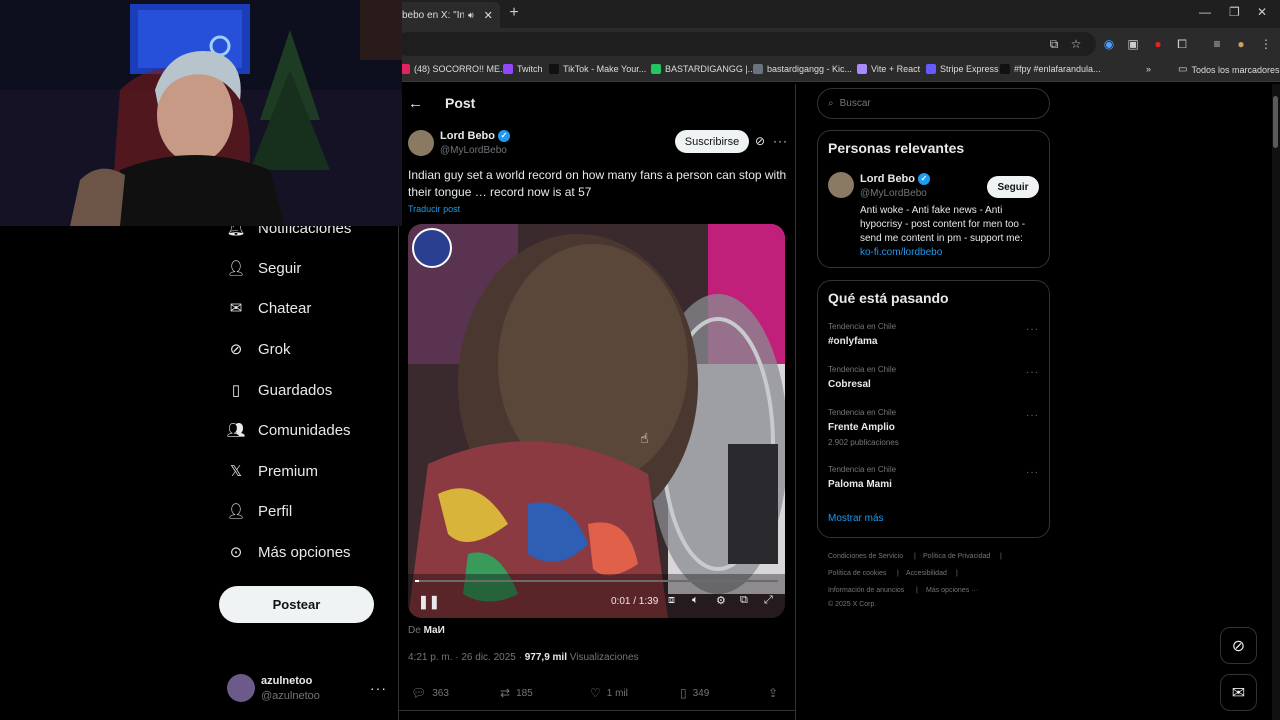 The width and height of the screenshot is (1280, 720). I want to click on translate-link: Traducir post, so click(434, 209).